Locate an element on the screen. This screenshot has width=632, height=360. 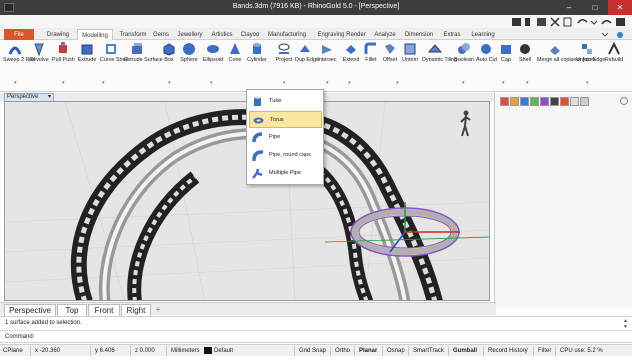
intersec-button: Intersec is located at coordinates (327, 52).